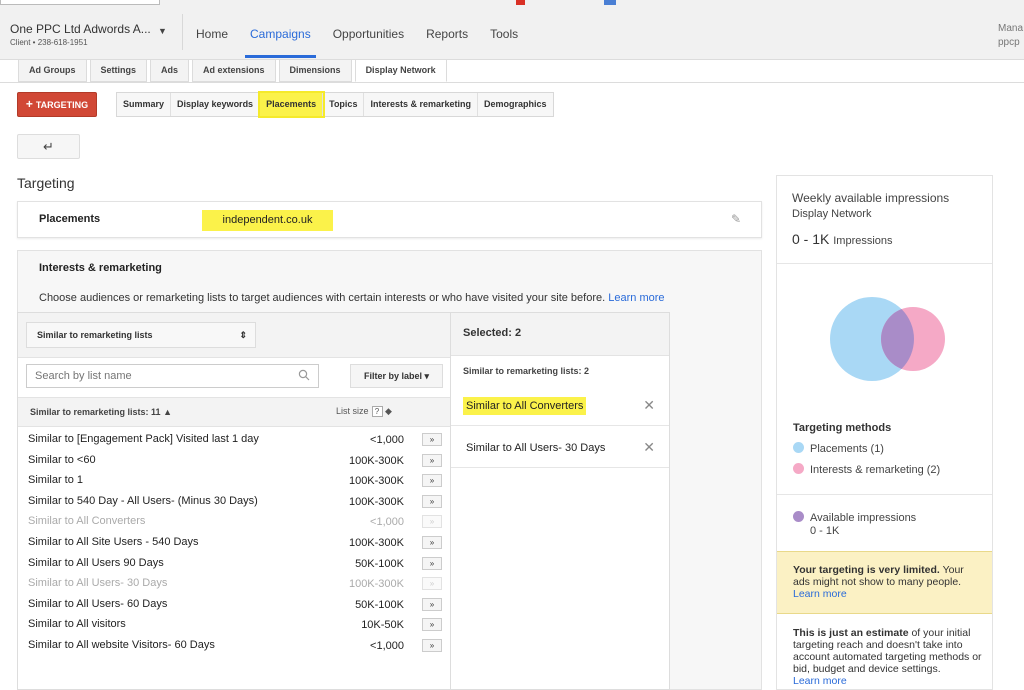 Image resolution: width=1024 pixels, height=690 pixels. What do you see at coordinates (234, 624) in the screenshot?
I see `list-item: Similar to All visitors 10K-50K »` at bounding box center [234, 624].